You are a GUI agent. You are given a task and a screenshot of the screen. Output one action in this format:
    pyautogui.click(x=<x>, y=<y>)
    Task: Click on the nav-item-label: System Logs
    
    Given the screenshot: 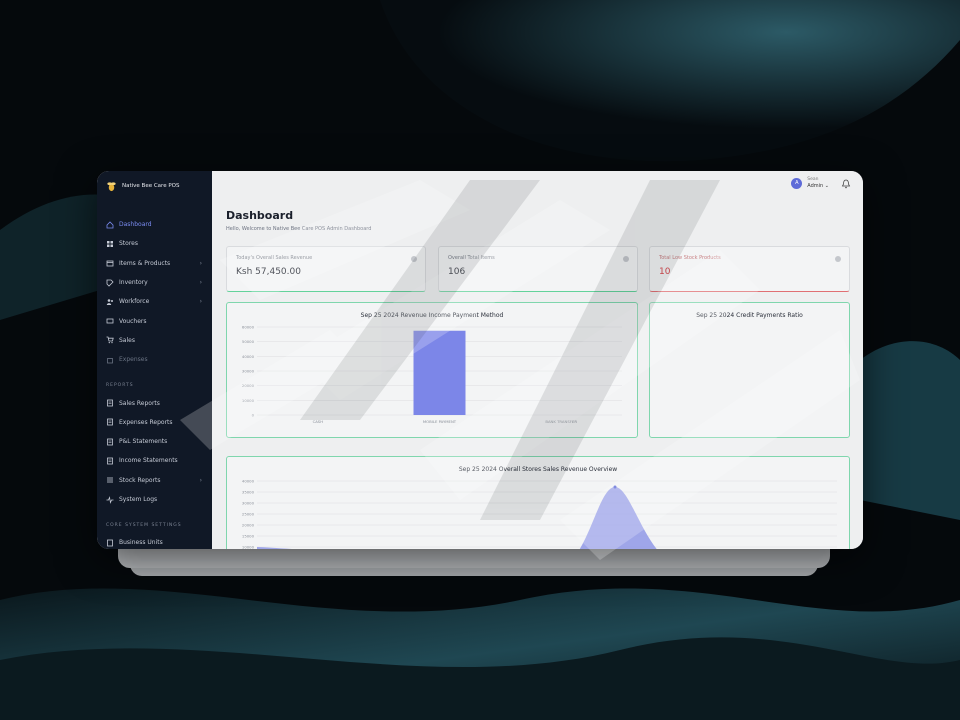 What is the action you would take?
    pyautogui.click(x=138, y=499)
    